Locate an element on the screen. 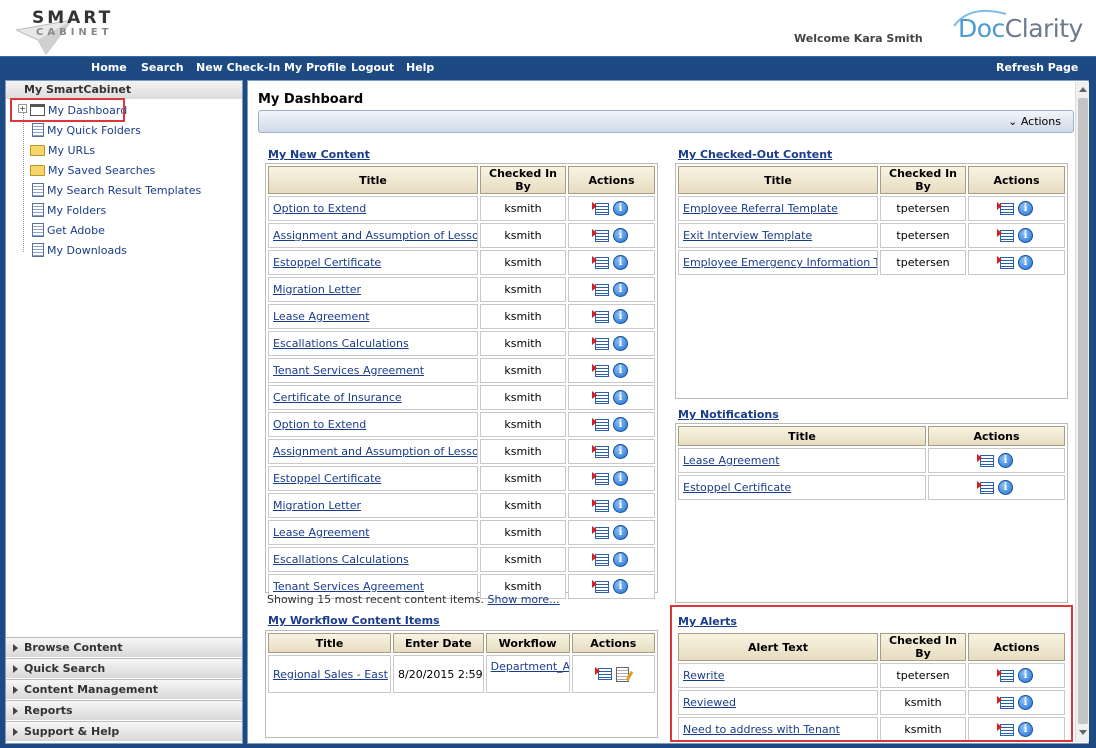  item-title-link: Migration Letter is located at coordinates (373, 505).